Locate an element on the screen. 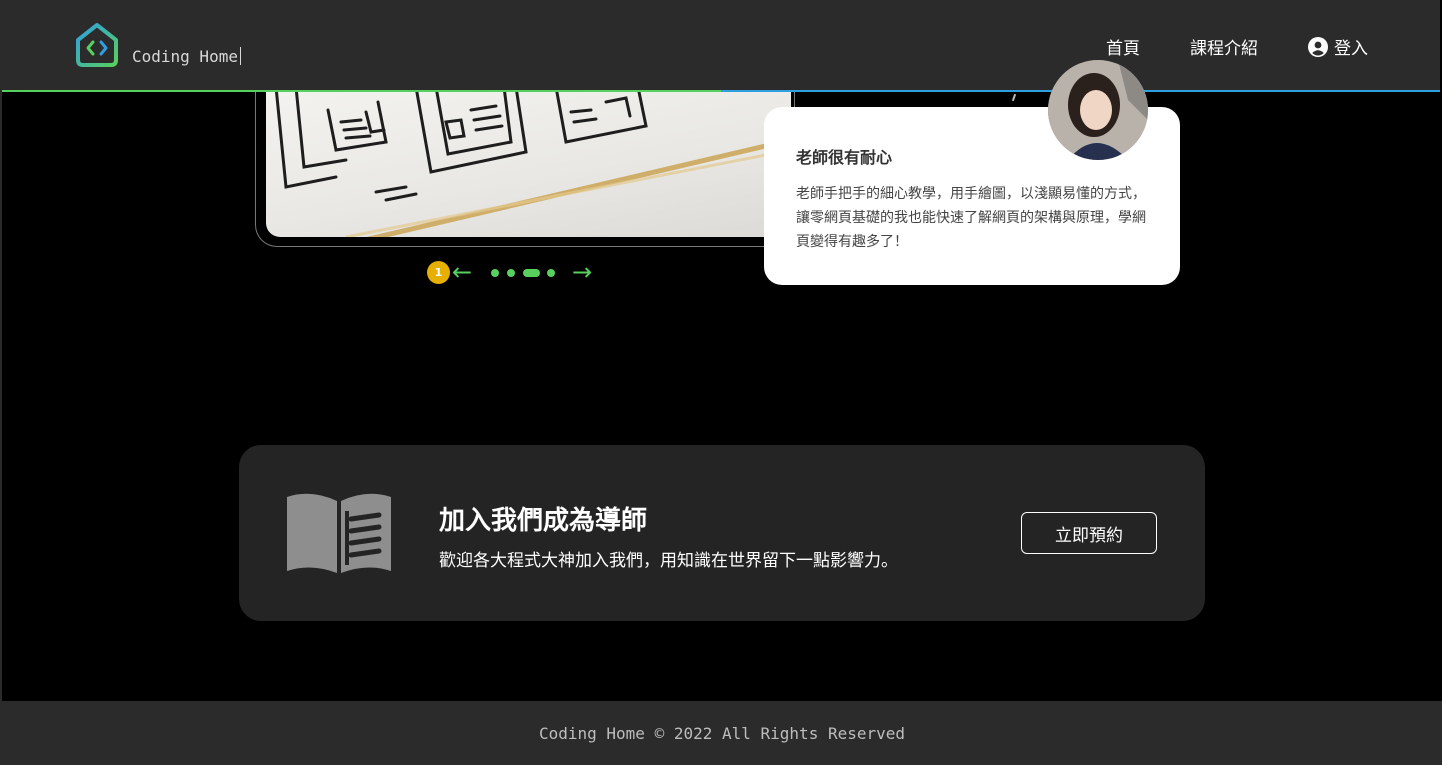 The width and height of the screenshot is (1442, 765). banner-title: 加入我們成為導師 is located at coordinates (543, 521).